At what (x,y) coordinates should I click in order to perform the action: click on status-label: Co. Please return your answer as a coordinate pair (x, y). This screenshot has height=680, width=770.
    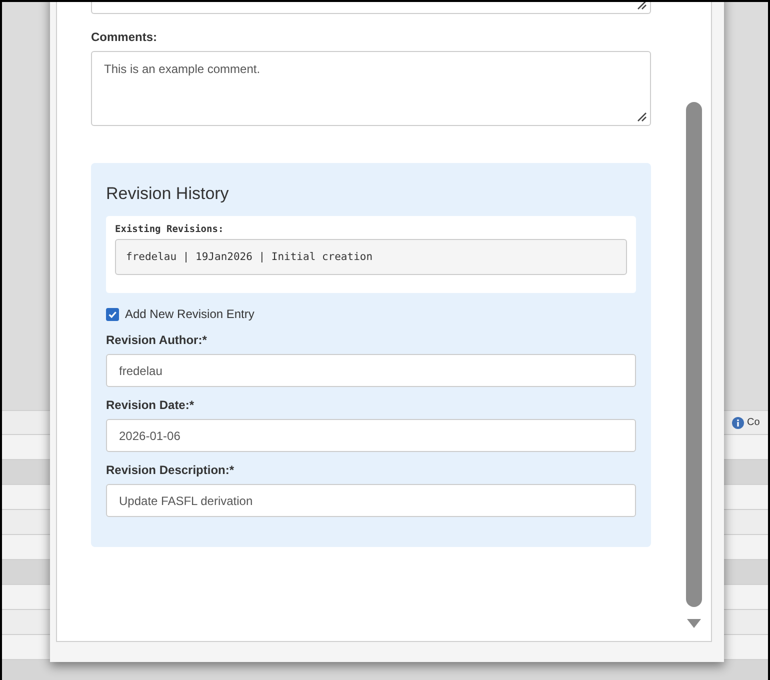
    Looking at the image, I should click on (753, 422).